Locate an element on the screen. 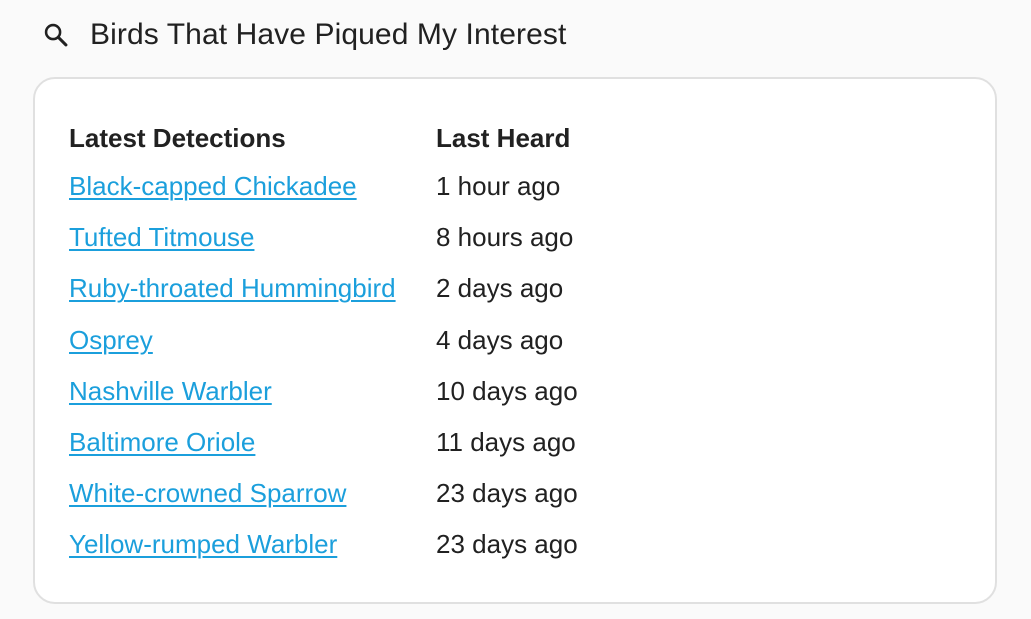 The width and height of the screenshot is (1031, 619). bird-cell: Black-capped Chickadee is located at coordinates (252, 186).